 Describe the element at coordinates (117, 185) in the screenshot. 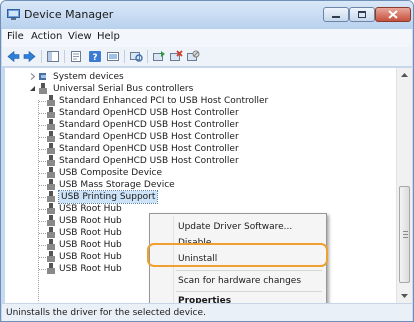

I see `tree-item-label: USB Mass Storage Device` at that location.